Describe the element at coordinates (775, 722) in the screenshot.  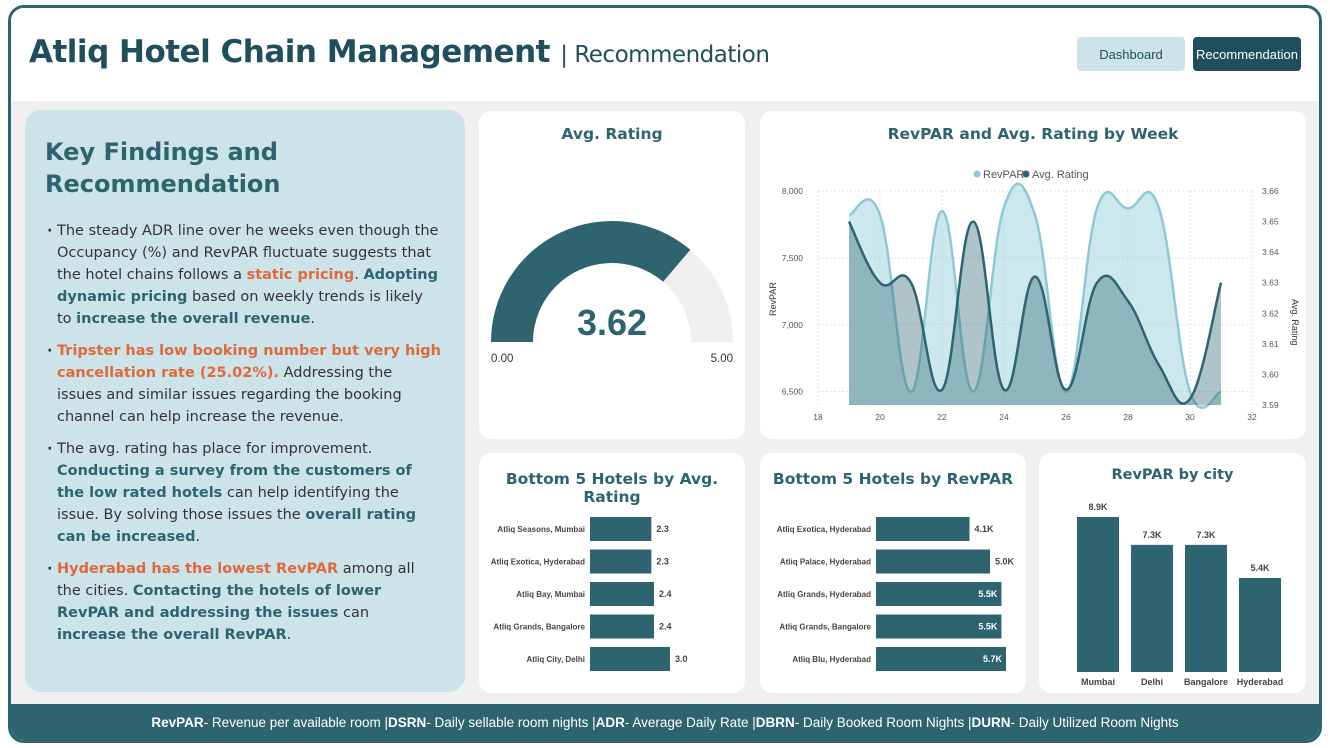
I see `glossary-term: DBRN` at that location.